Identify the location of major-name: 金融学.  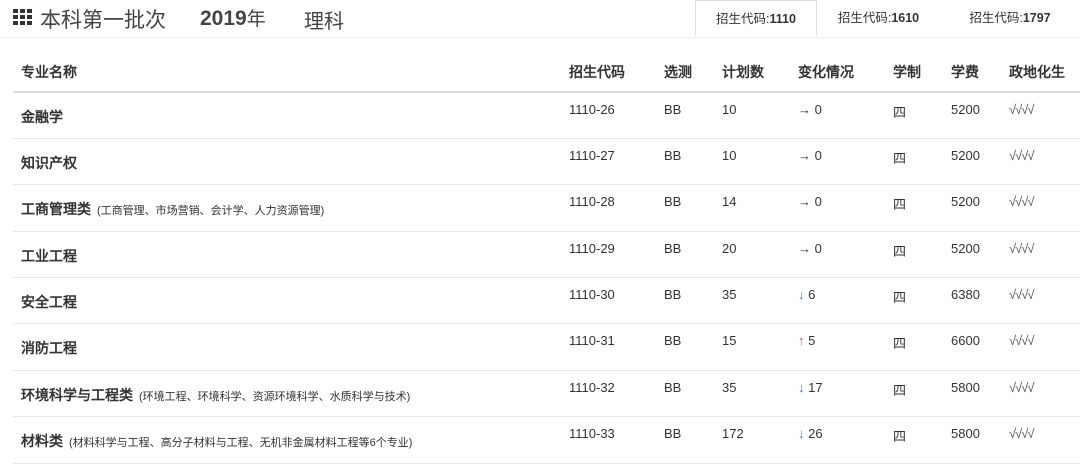
(42, 117).